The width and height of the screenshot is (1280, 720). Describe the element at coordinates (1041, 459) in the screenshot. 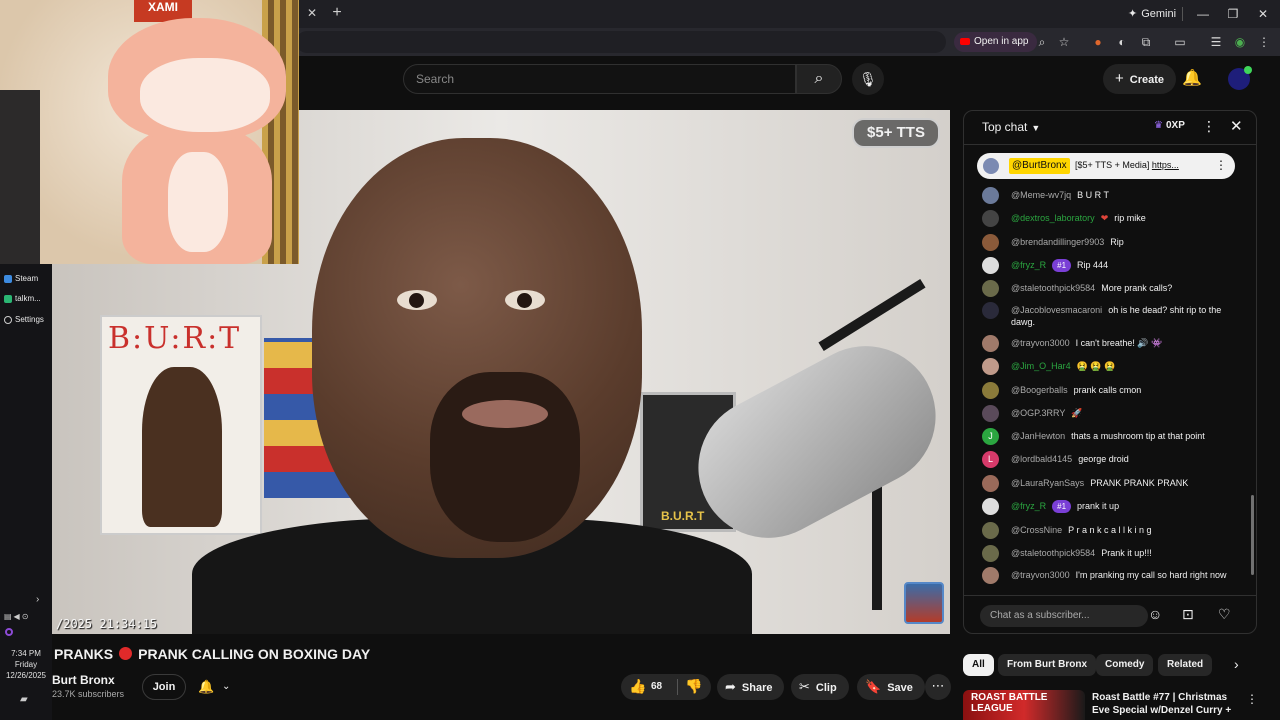

I see `chat-username: @lordbald4145` at that location.